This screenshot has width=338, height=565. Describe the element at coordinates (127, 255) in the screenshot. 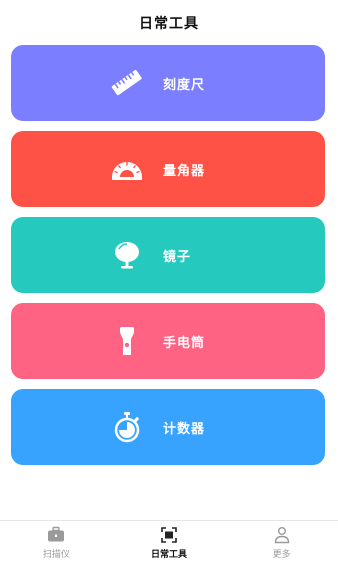

I see `mirror-icon` at that location.